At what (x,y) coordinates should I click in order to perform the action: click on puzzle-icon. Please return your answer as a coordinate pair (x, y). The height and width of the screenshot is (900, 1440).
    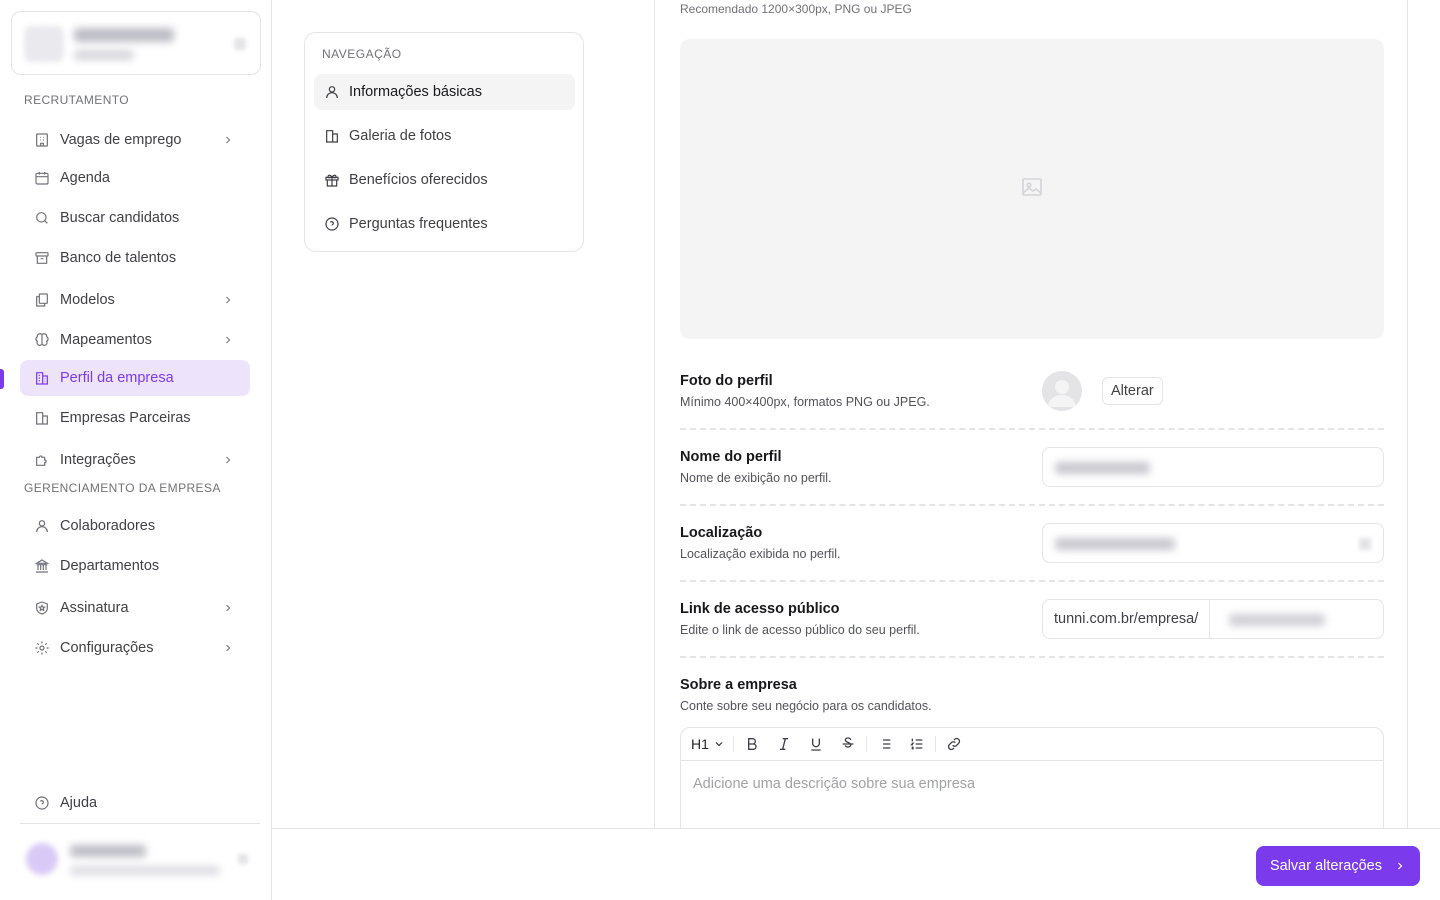
    Looking at the image, I should click on (42, 460).